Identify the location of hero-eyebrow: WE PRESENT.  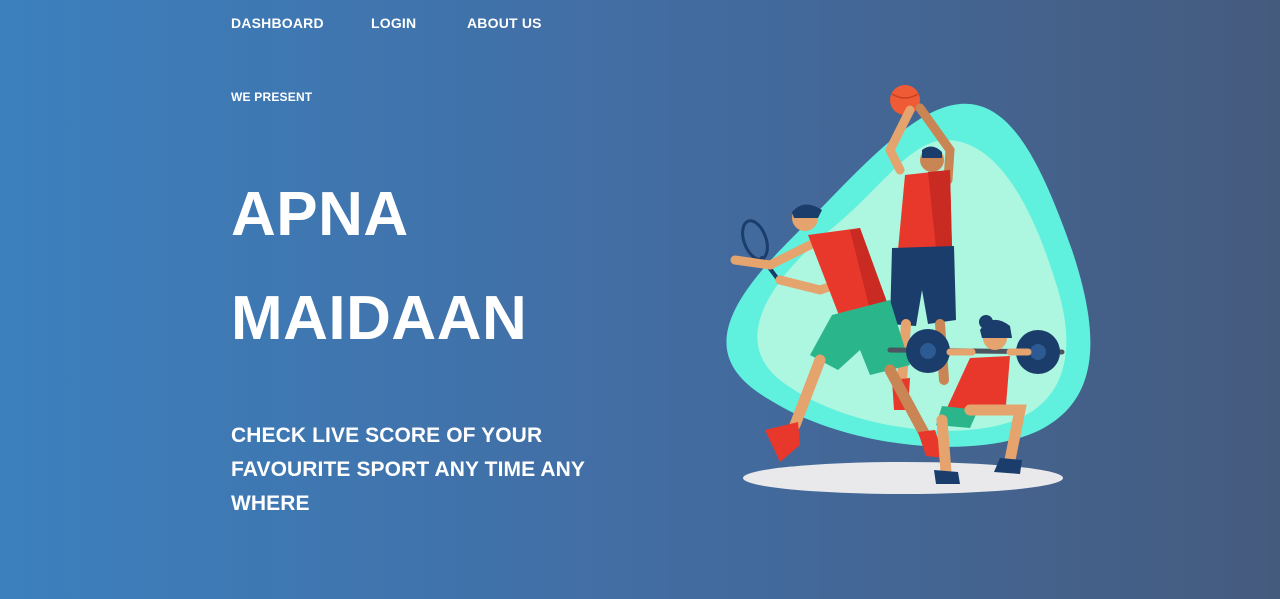
(272, 97).